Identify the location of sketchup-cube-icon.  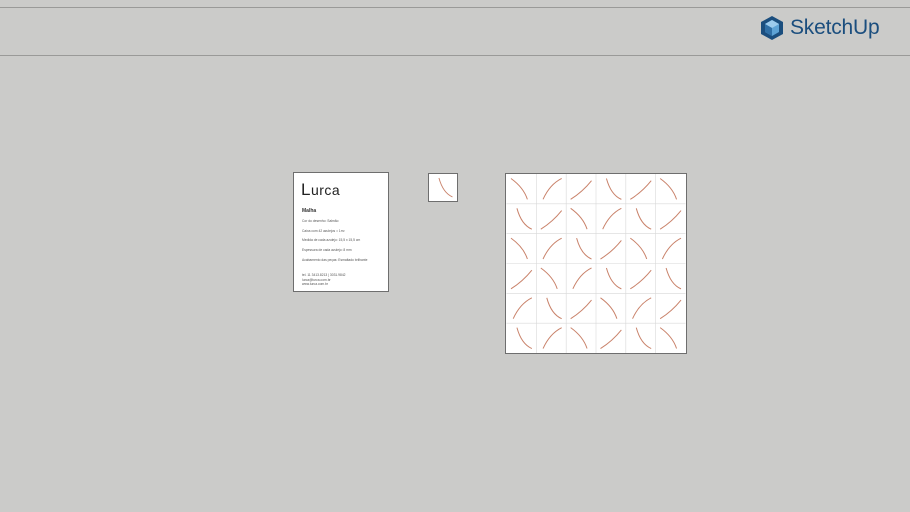
(772, 28).